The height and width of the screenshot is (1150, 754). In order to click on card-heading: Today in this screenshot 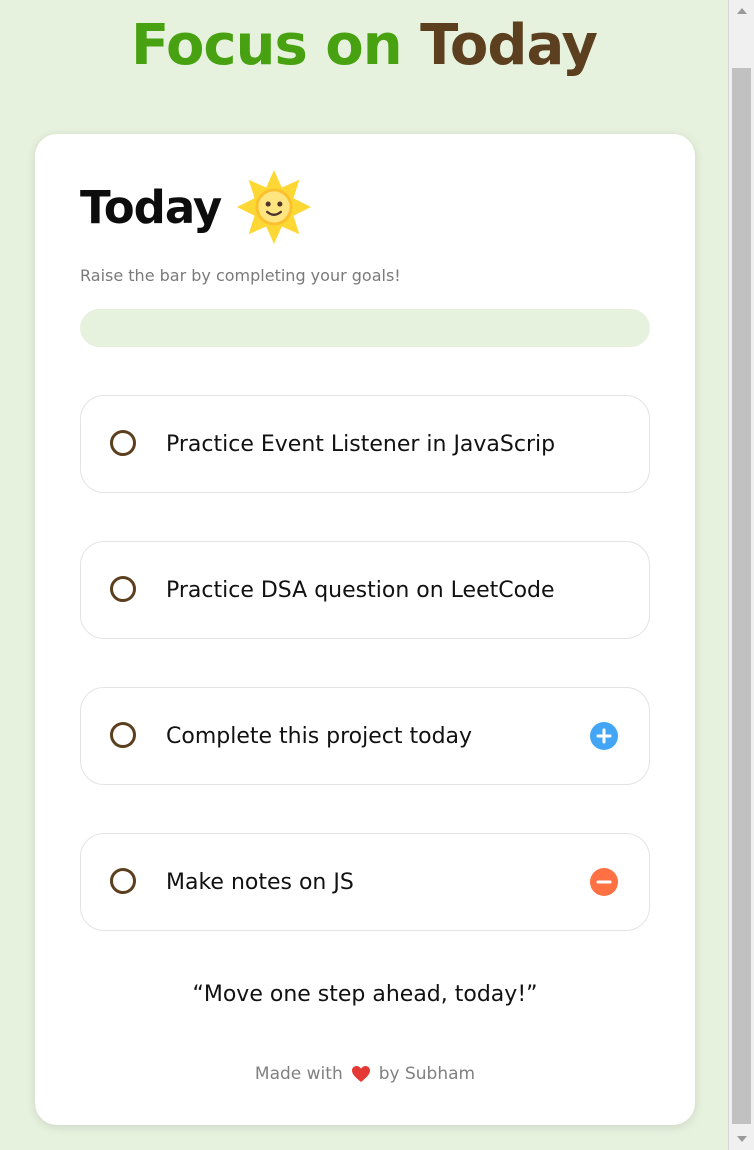, I will do `click(196, 207)`.